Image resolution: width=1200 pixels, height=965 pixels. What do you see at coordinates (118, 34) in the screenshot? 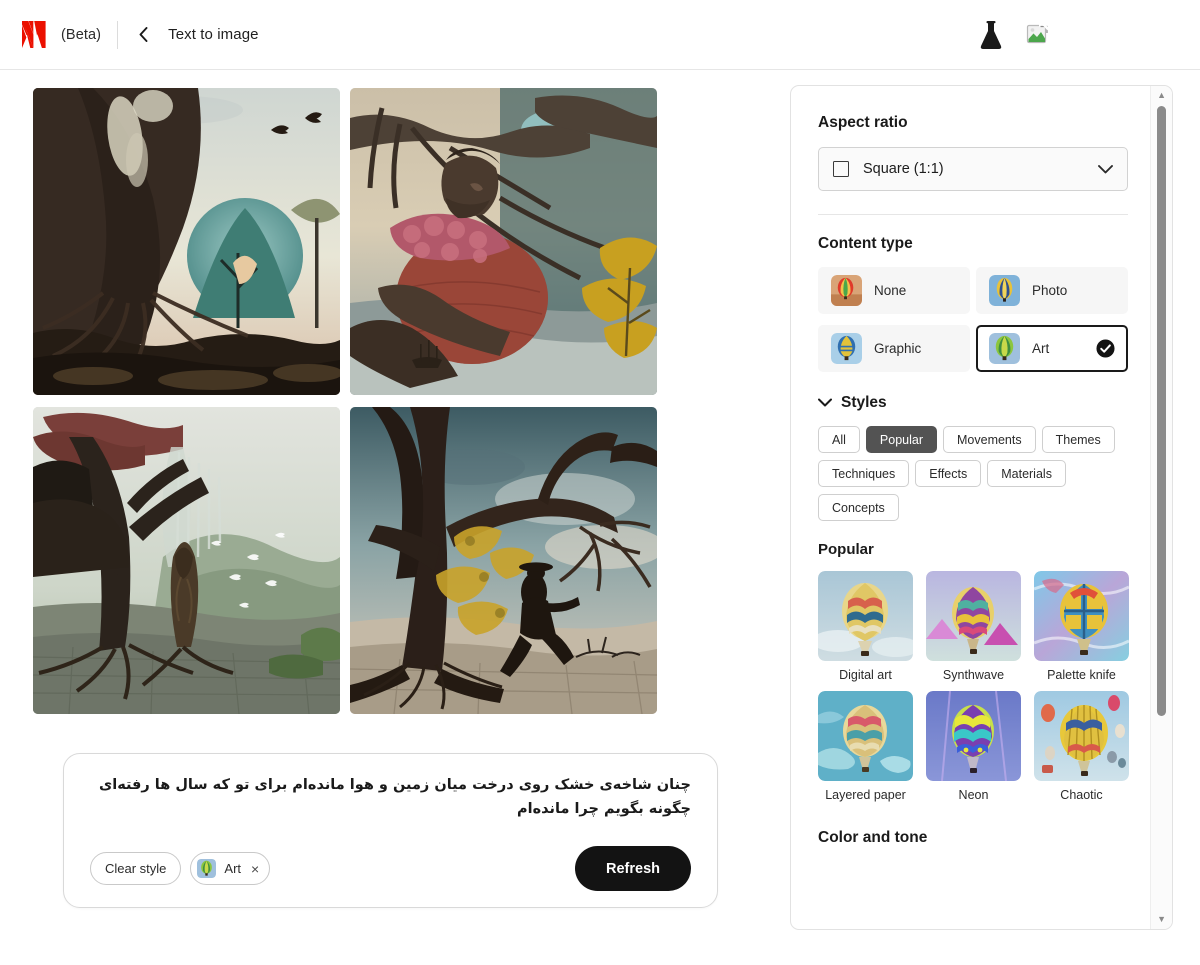
I see `header-divider` at bounding box center [118, 34].